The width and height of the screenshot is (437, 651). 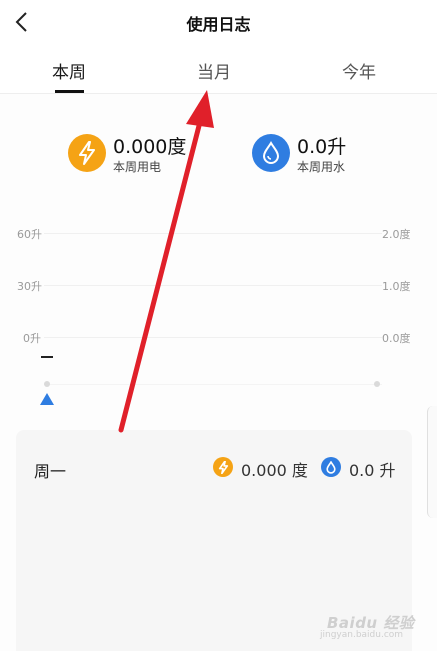 I want to click on electricity-label: 本周用电, so click(x=137, y=167).